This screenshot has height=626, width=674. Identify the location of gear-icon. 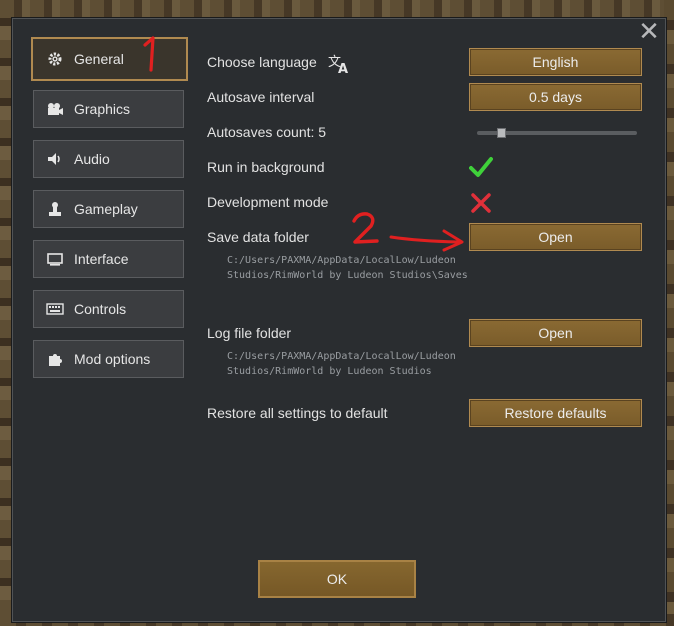
(55, 59).